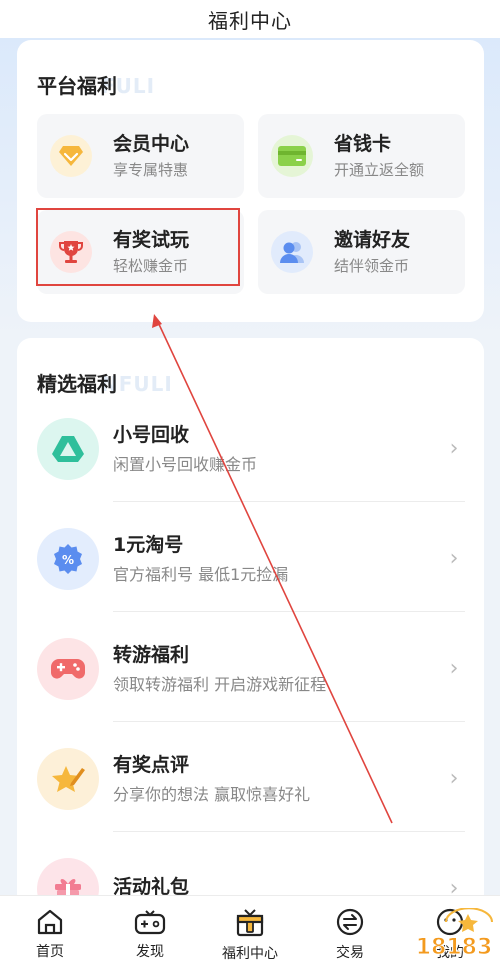 The height and width of the screenshot is (973, 500). I want to click on nav-label: 发现, so click(150, 951).